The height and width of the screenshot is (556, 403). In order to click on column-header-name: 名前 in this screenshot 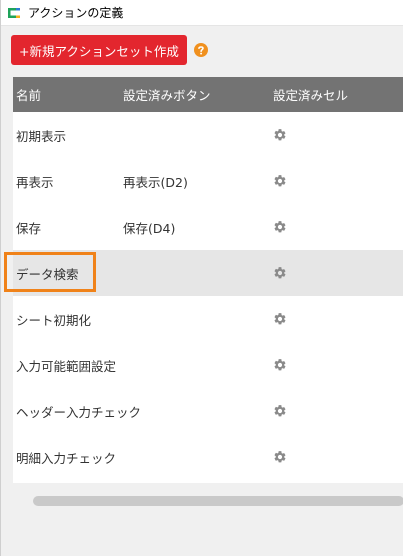, I will do `click(67, 94)`.